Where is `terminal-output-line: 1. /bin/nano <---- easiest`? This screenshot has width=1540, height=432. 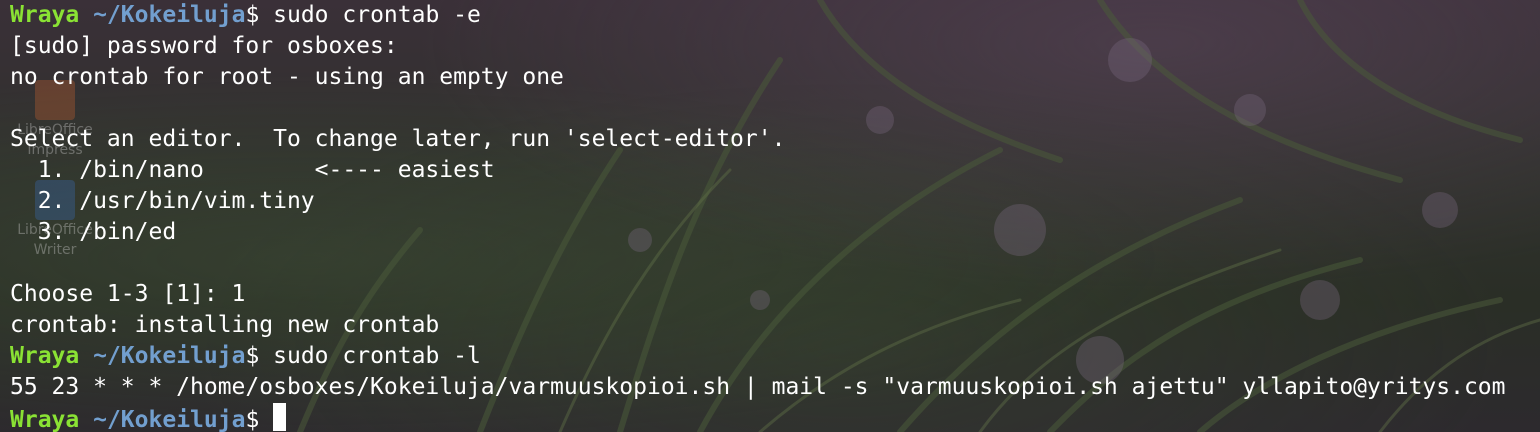 terminal-output-line: 1. /bin/nano <---- easiest is located at coordinates (252, 170).